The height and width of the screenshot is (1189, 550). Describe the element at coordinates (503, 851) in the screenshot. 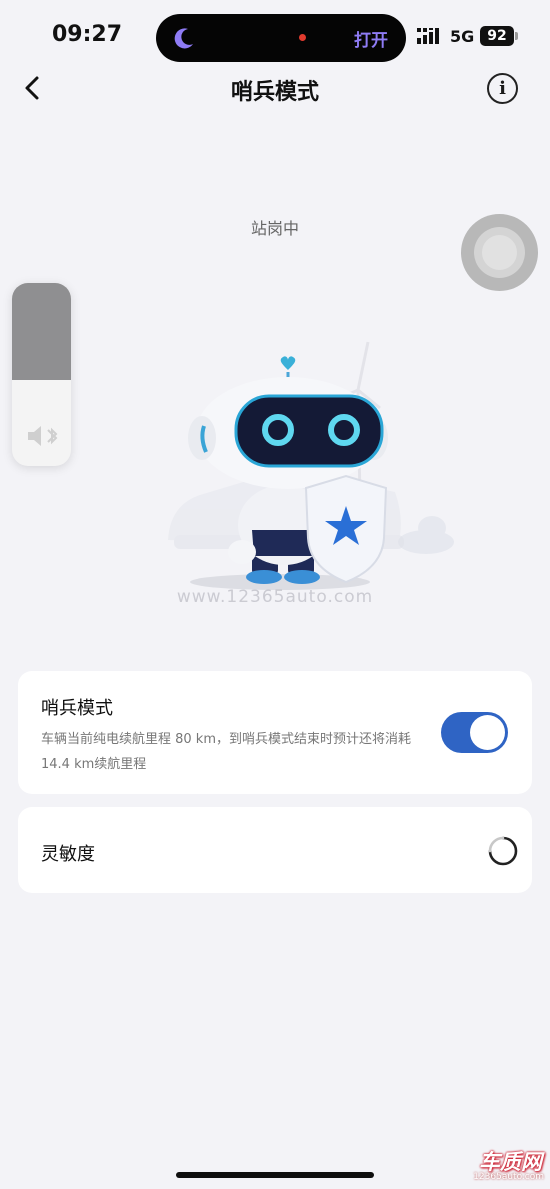

I see `spinner-icon` at that location.